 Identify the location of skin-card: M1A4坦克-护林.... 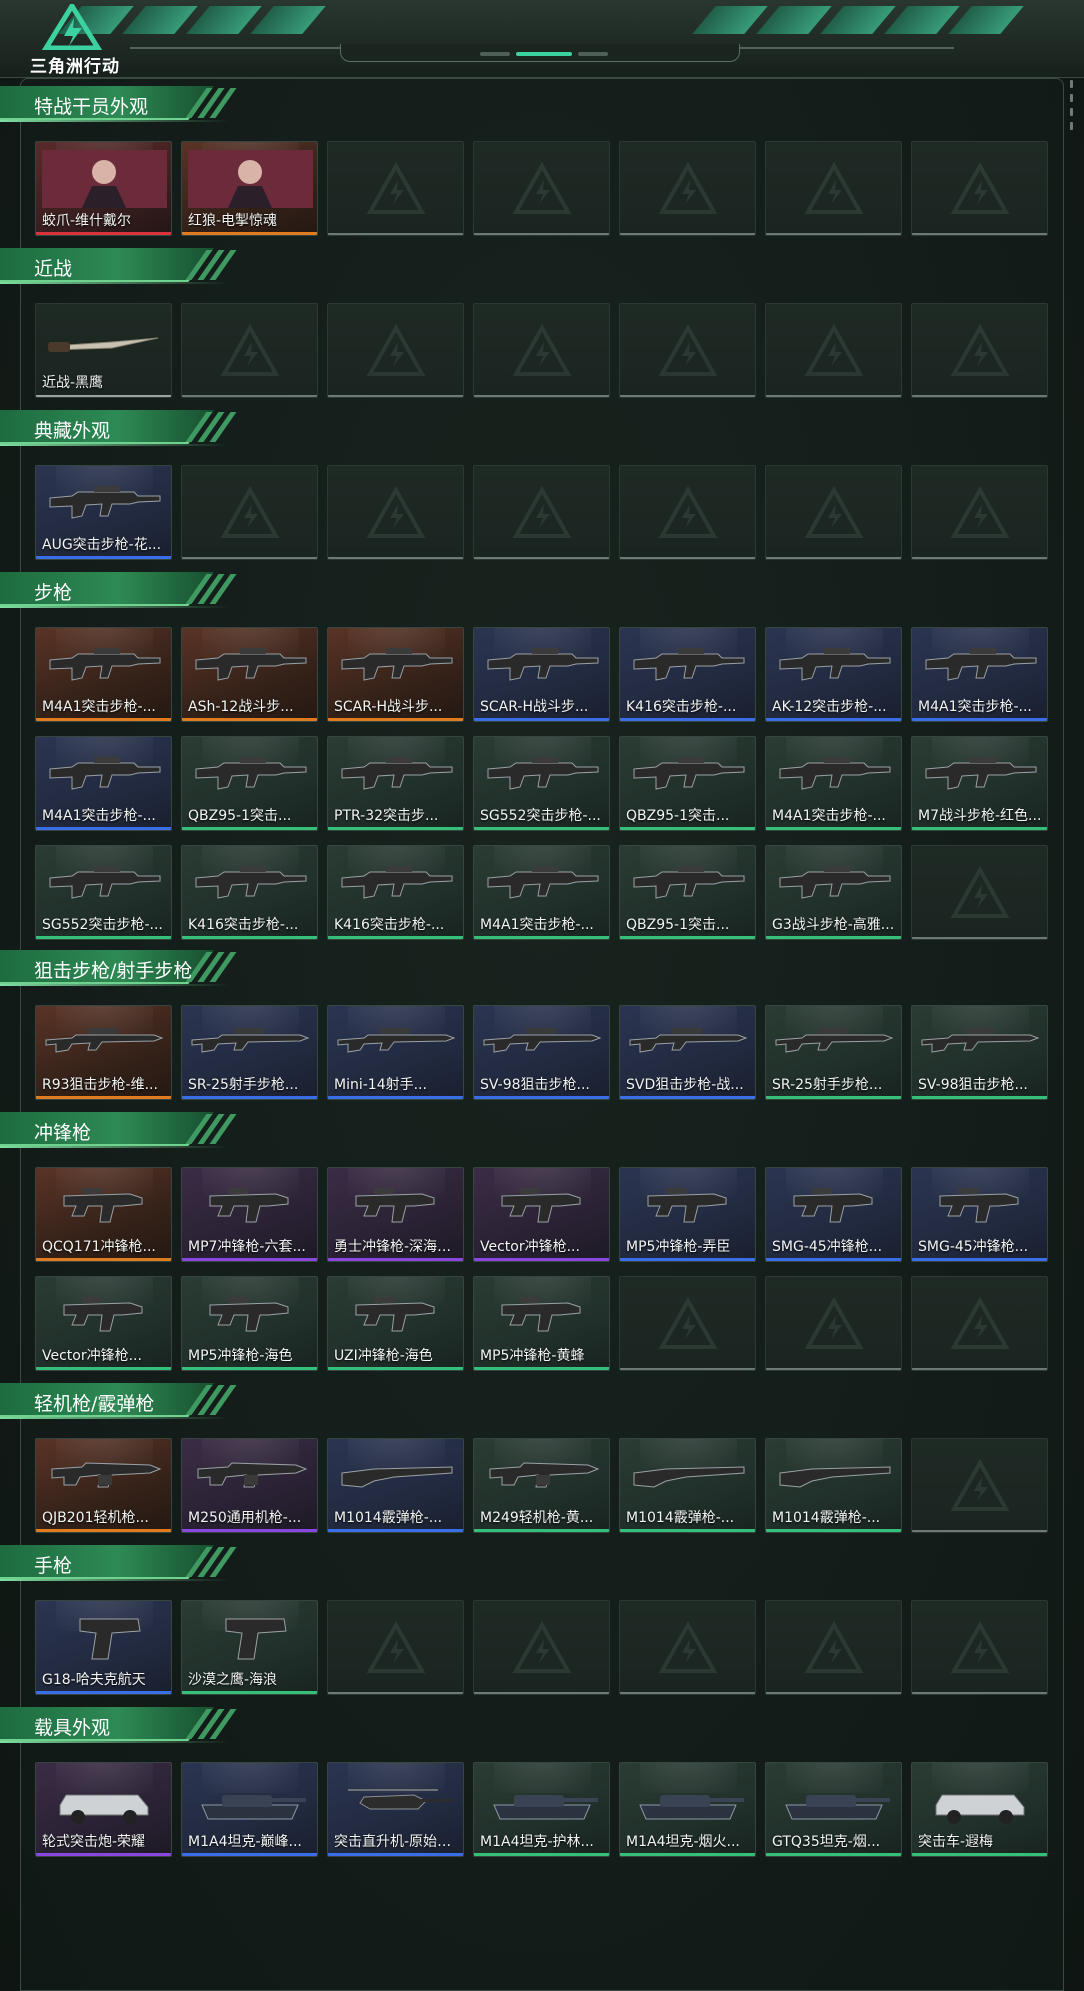
(541, 1809).